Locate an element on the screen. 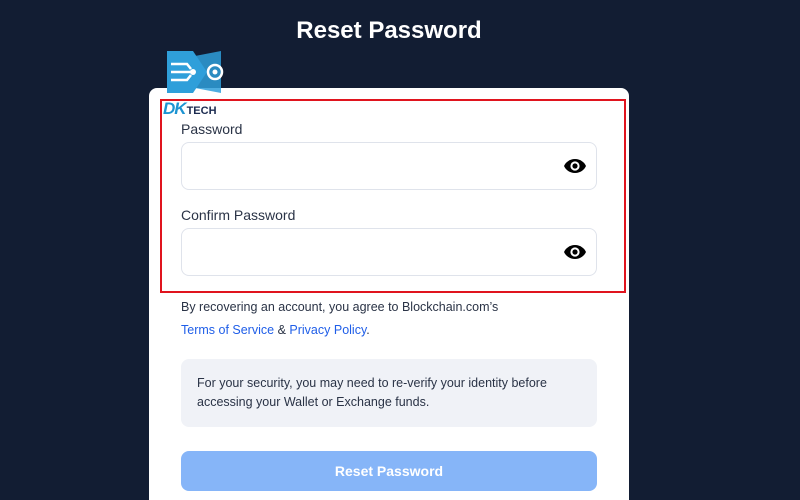  terms-period: . is located at coordinates (368, 330).